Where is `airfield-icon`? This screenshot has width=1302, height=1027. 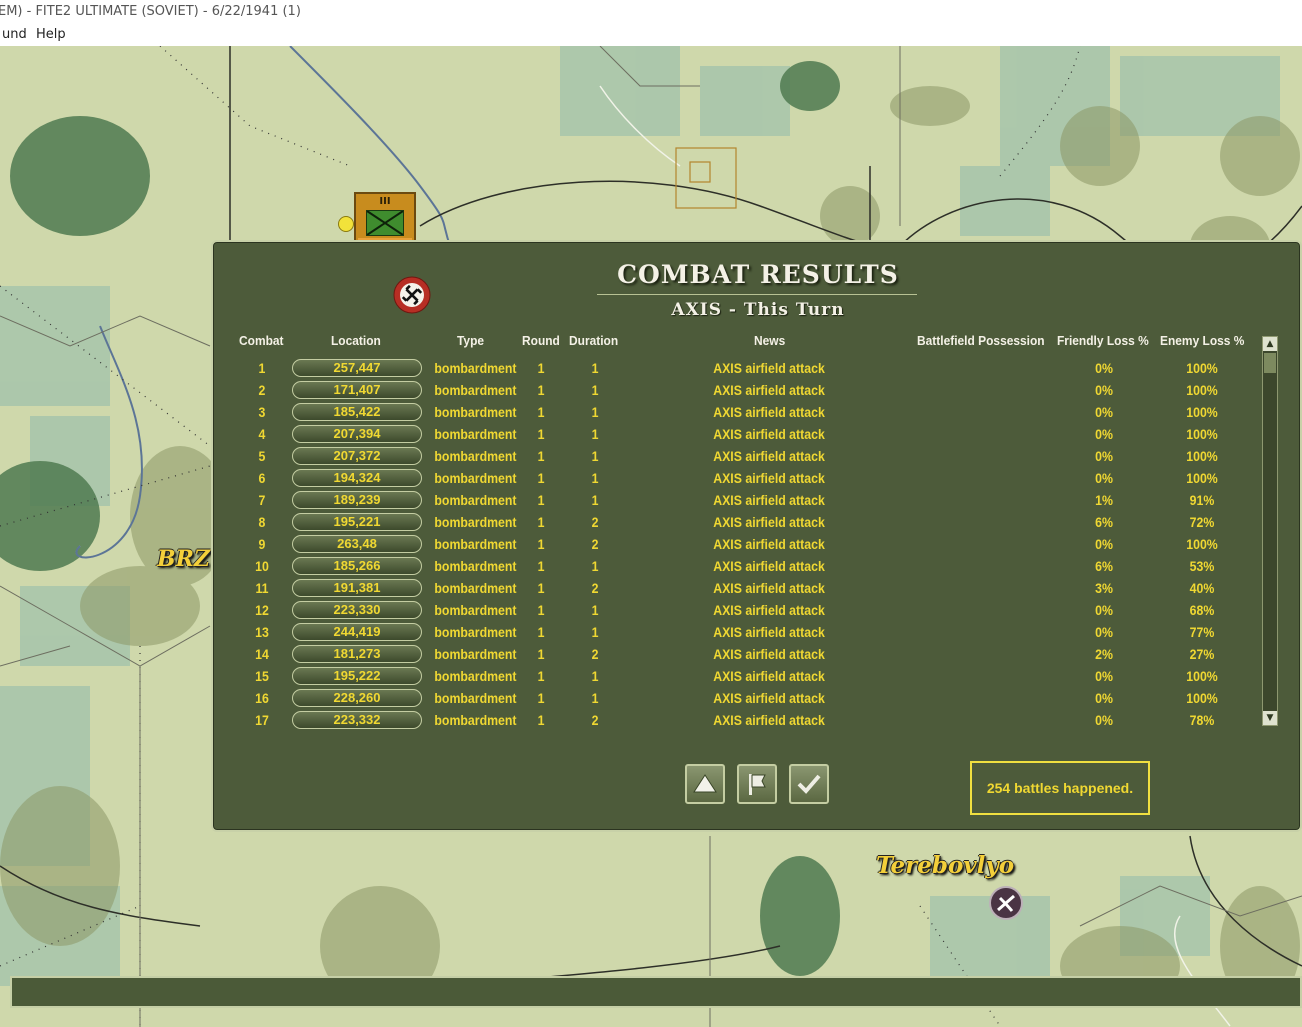 airfield-icon is located at coordinates (1006, 903).